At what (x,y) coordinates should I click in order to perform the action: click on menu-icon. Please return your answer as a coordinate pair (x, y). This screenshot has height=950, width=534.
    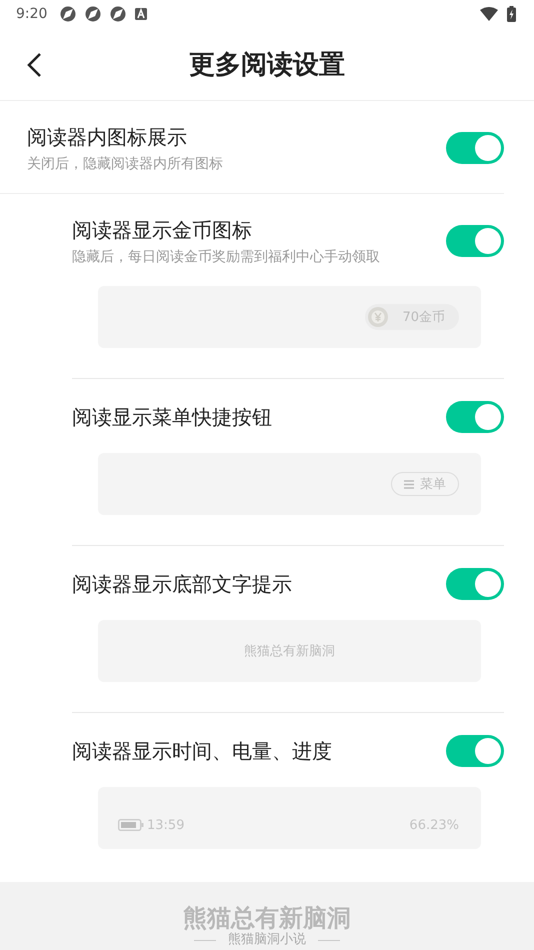
    Looking at the image, I should click on (409, 484).